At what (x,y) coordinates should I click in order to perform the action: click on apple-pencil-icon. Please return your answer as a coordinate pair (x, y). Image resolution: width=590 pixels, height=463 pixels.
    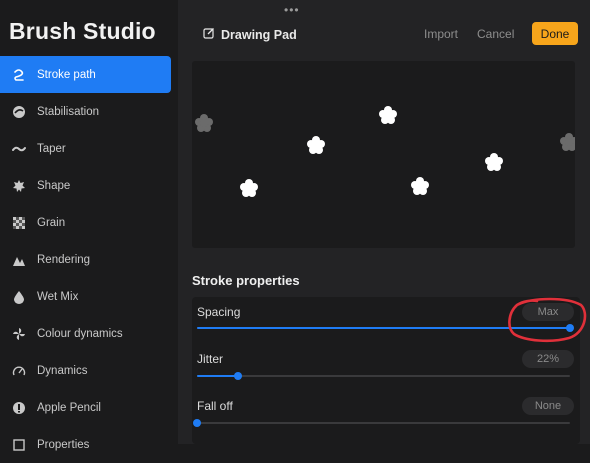
    Looking at the image, I should click on (19, 408).